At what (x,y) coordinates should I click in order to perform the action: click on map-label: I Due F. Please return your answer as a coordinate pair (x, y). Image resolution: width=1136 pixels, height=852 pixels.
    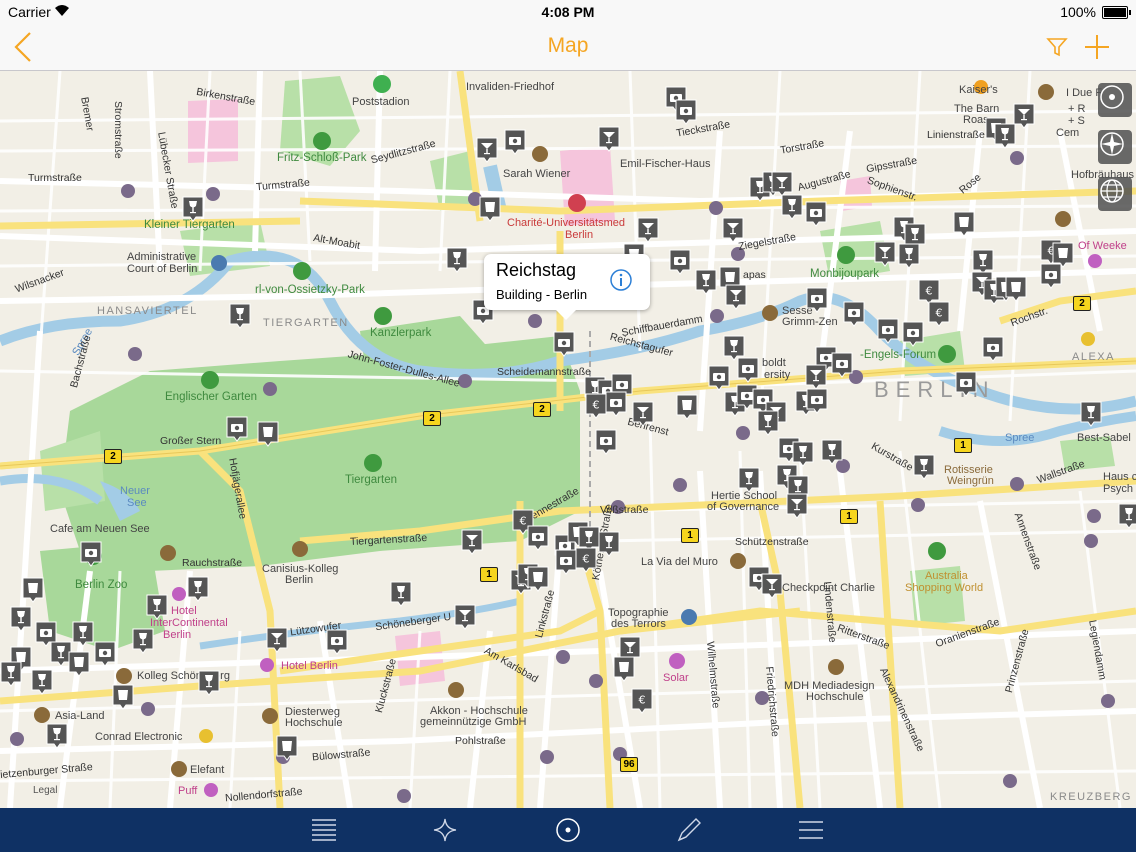
    Looking at the image, I should click on (1084, 93).